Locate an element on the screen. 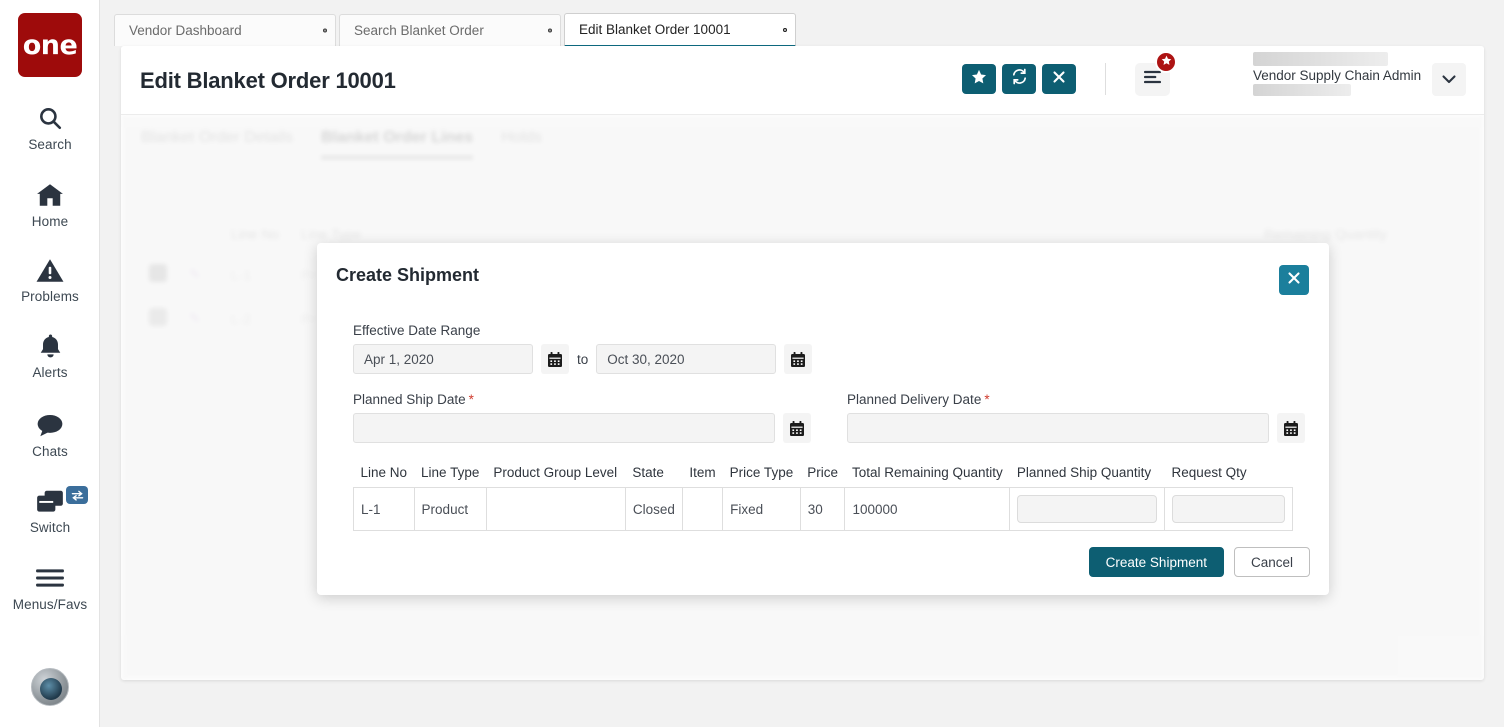 This screenshot has height=727, width=1504. refresh-icon is located at coordinates (1019, 79).